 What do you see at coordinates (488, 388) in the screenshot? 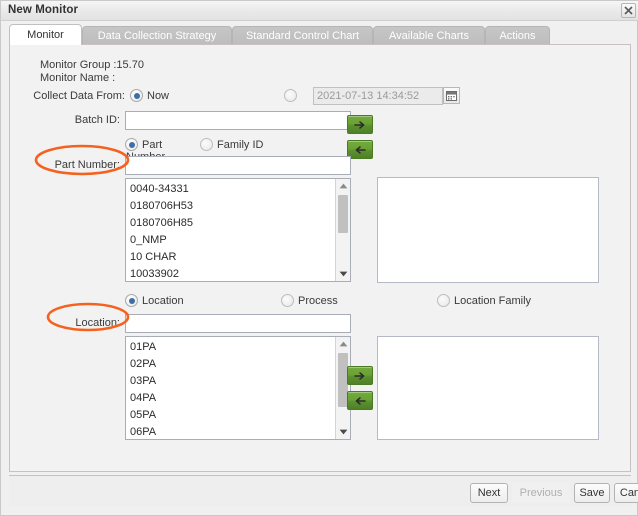
I see `selected-locations-panel` at bounding box center [488, 388].